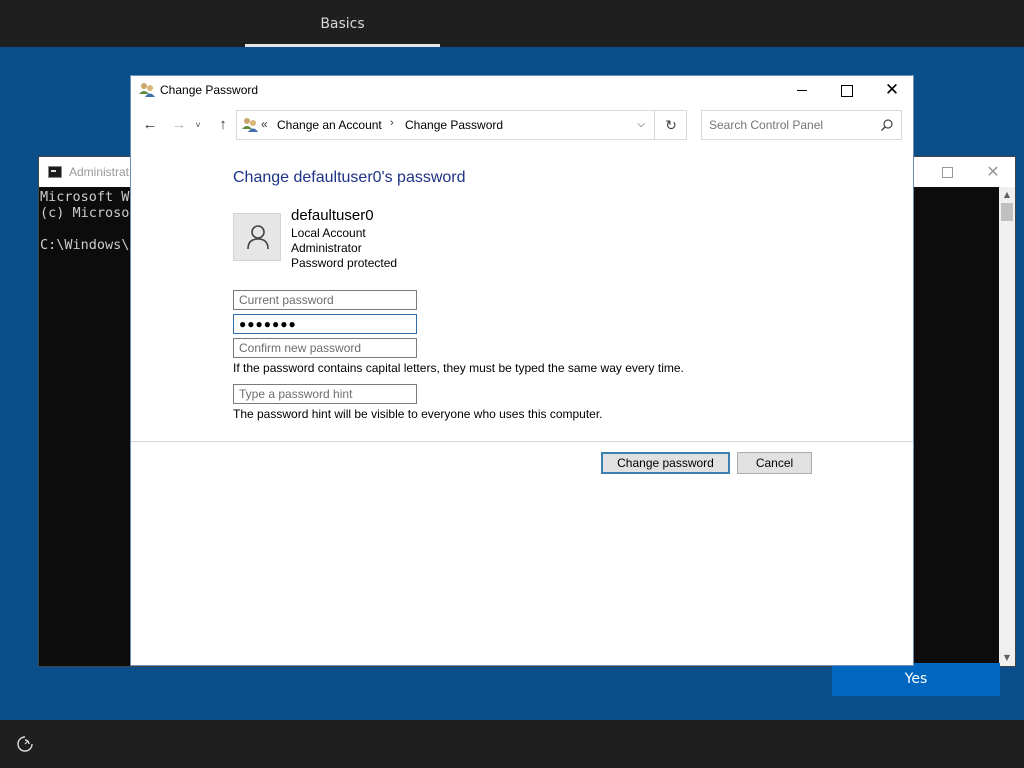  I want to click on up-arrow-icon: ↑, so click(223, 125).